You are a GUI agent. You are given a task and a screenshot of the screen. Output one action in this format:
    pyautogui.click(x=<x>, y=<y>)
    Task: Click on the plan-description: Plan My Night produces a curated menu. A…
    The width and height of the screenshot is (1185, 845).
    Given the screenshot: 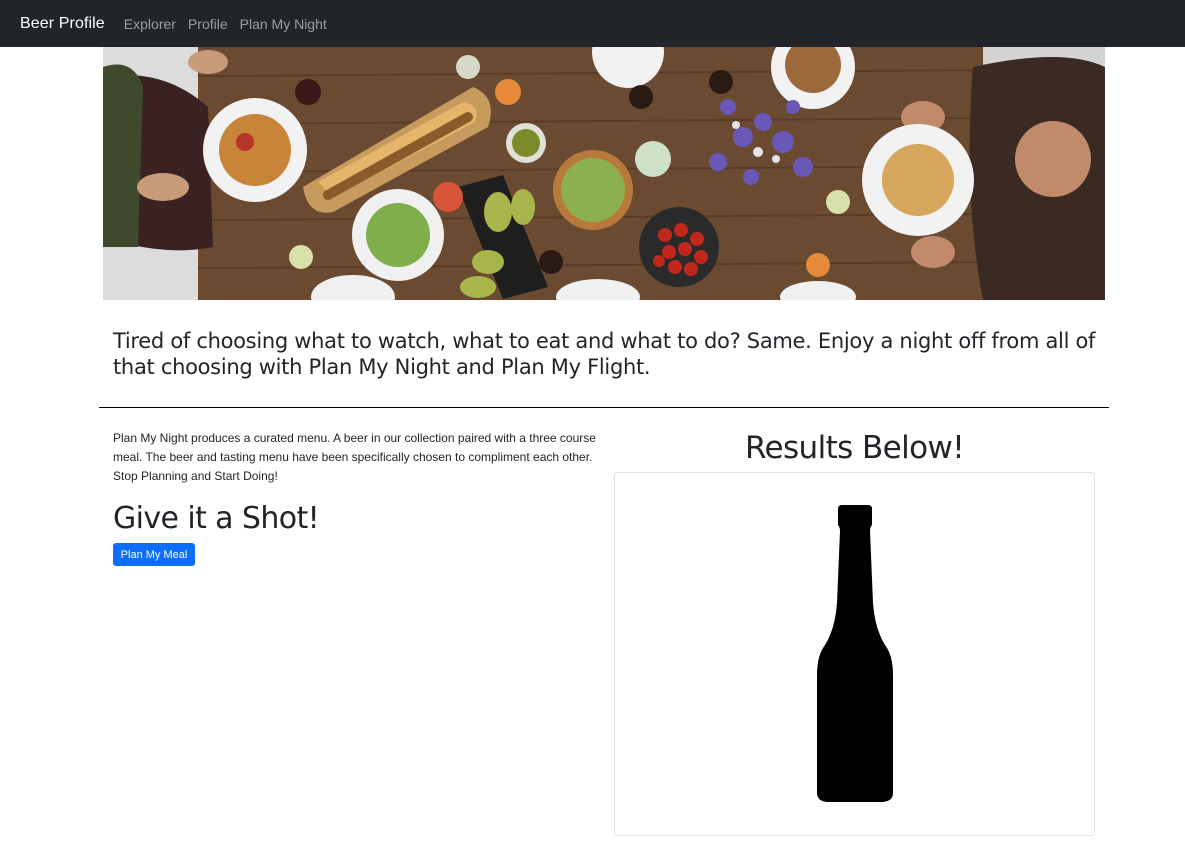 What is the action you would take?
    pyautogui.click(x=354, y=457)
    